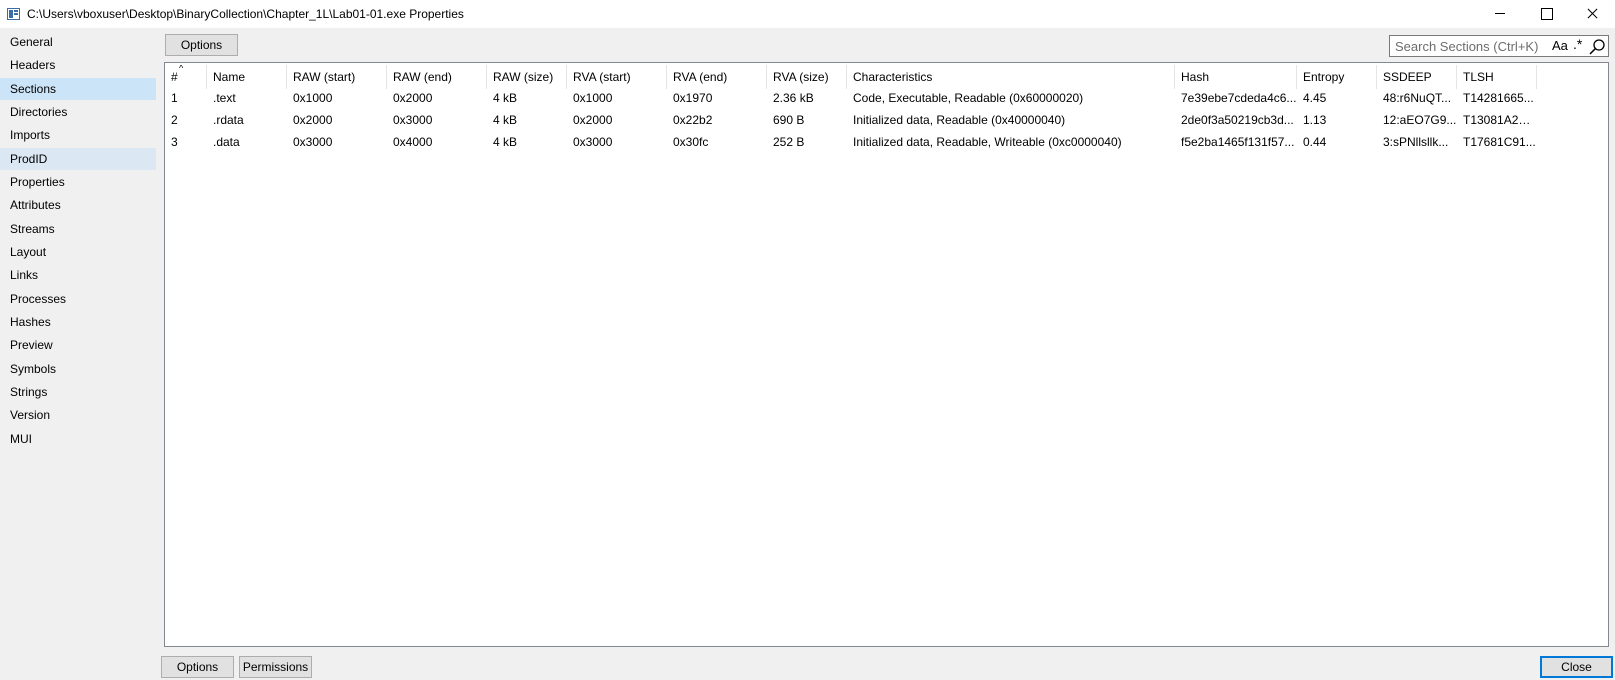 This screenshot has height=680, width=1615. Describe the element at coordinates (693, 98) in the screenshot. I see `cell-rva-end: 0x1970` at that location.